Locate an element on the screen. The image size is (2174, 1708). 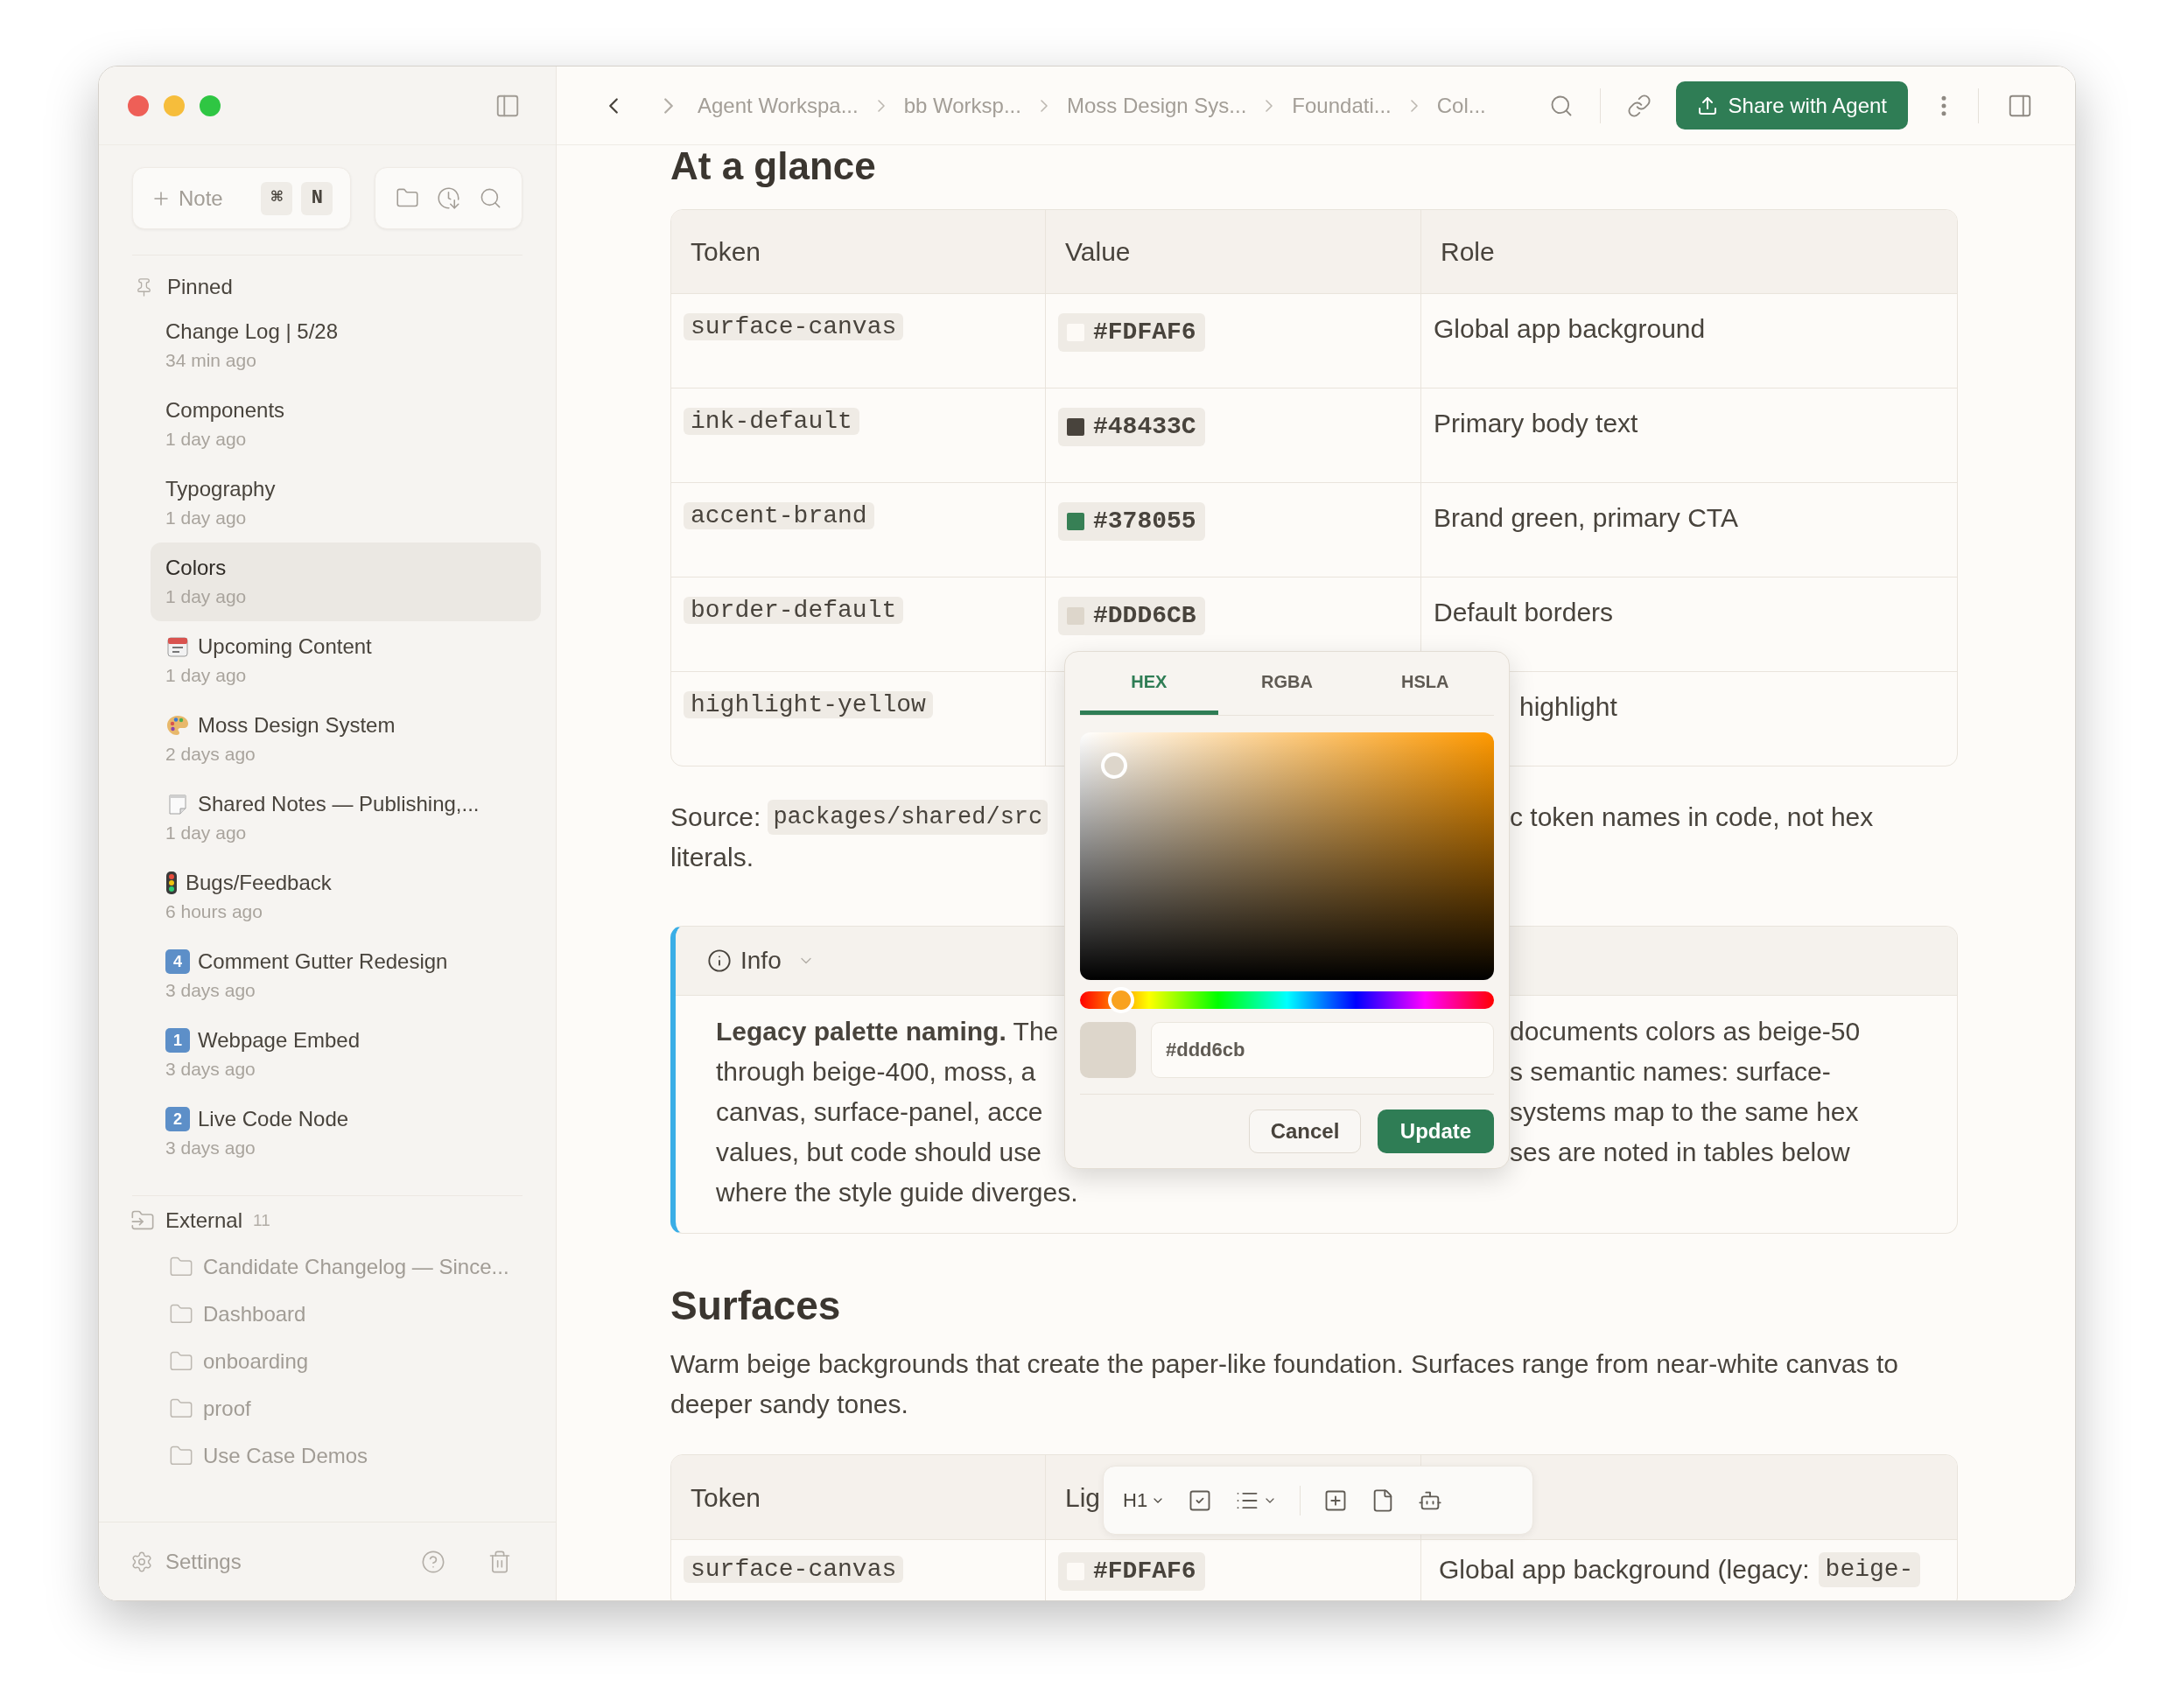
note-title: Typography is located at coordinates (220, 489).